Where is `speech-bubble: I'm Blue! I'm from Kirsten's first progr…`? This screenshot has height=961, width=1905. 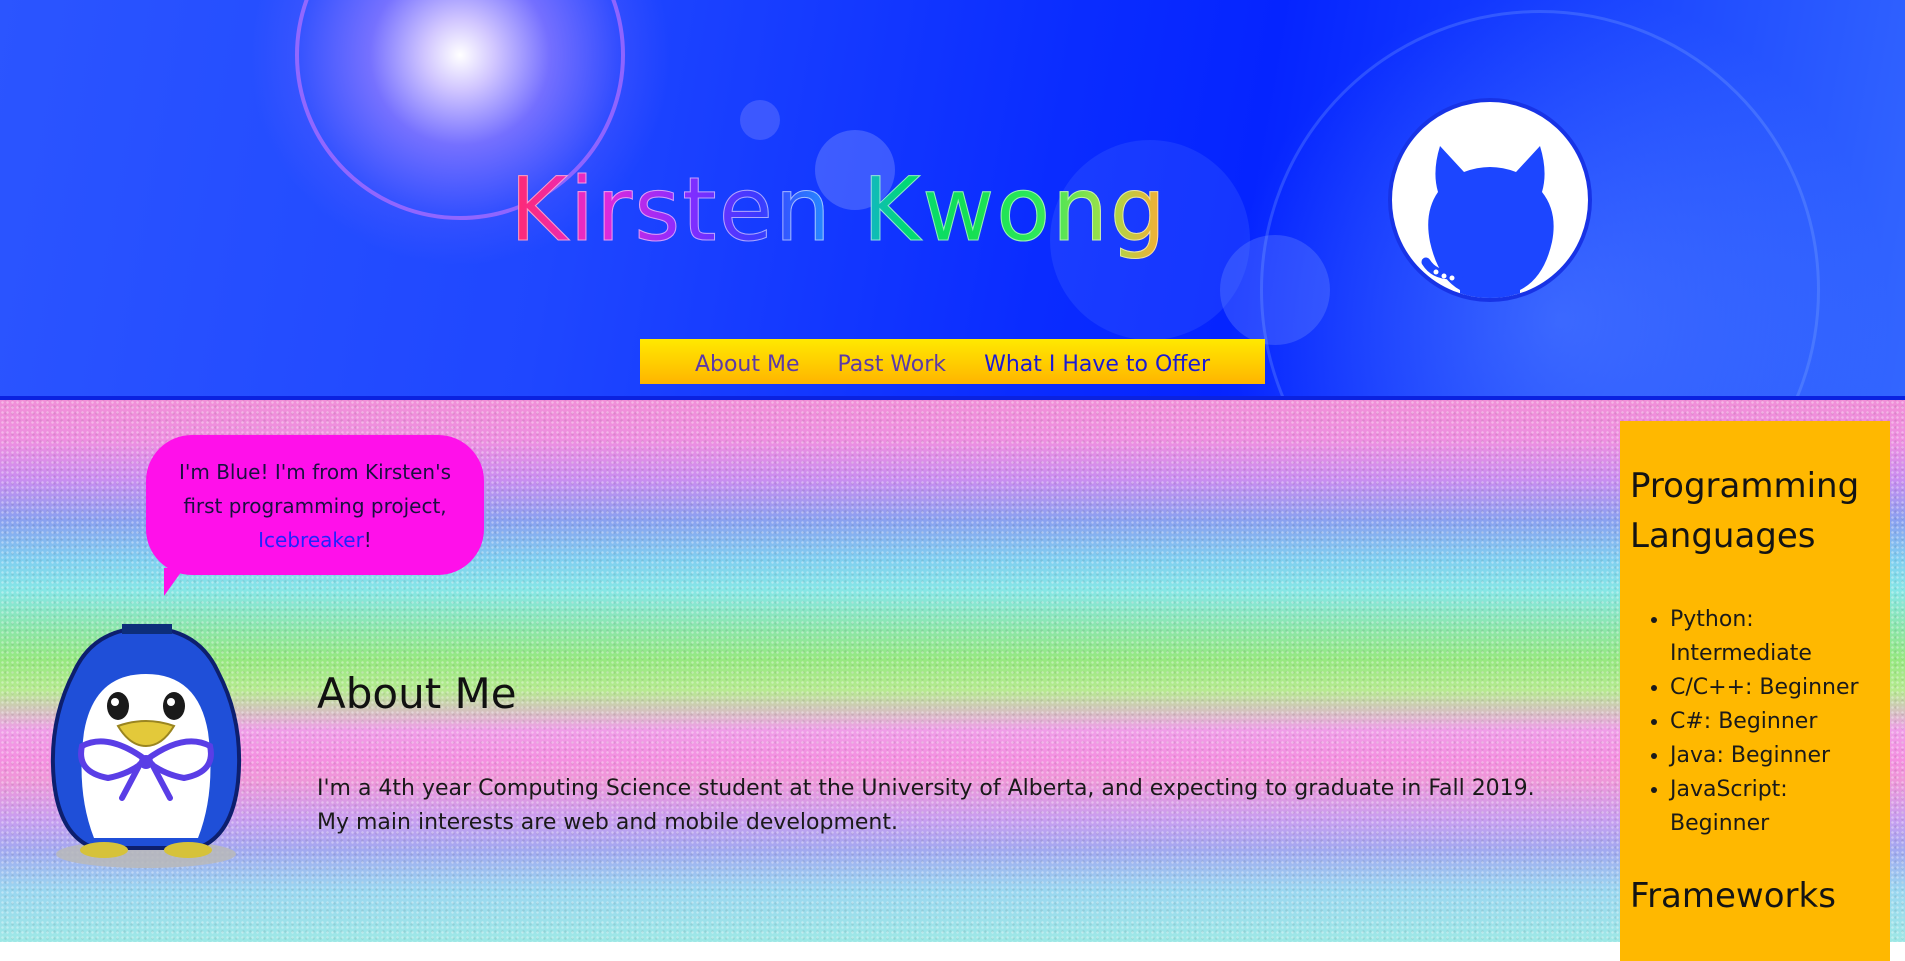 speech-bubble: I'm Blue! I'm from Kirsten's first progr… is located at coordinates (315, 505).